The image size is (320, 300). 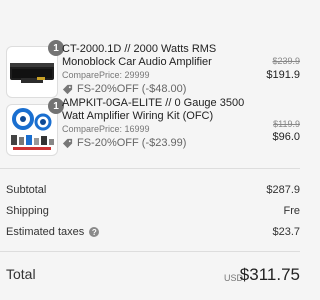 I want to click on subtotal-row: Subtotal $287.9, so click(x=153, y=190).